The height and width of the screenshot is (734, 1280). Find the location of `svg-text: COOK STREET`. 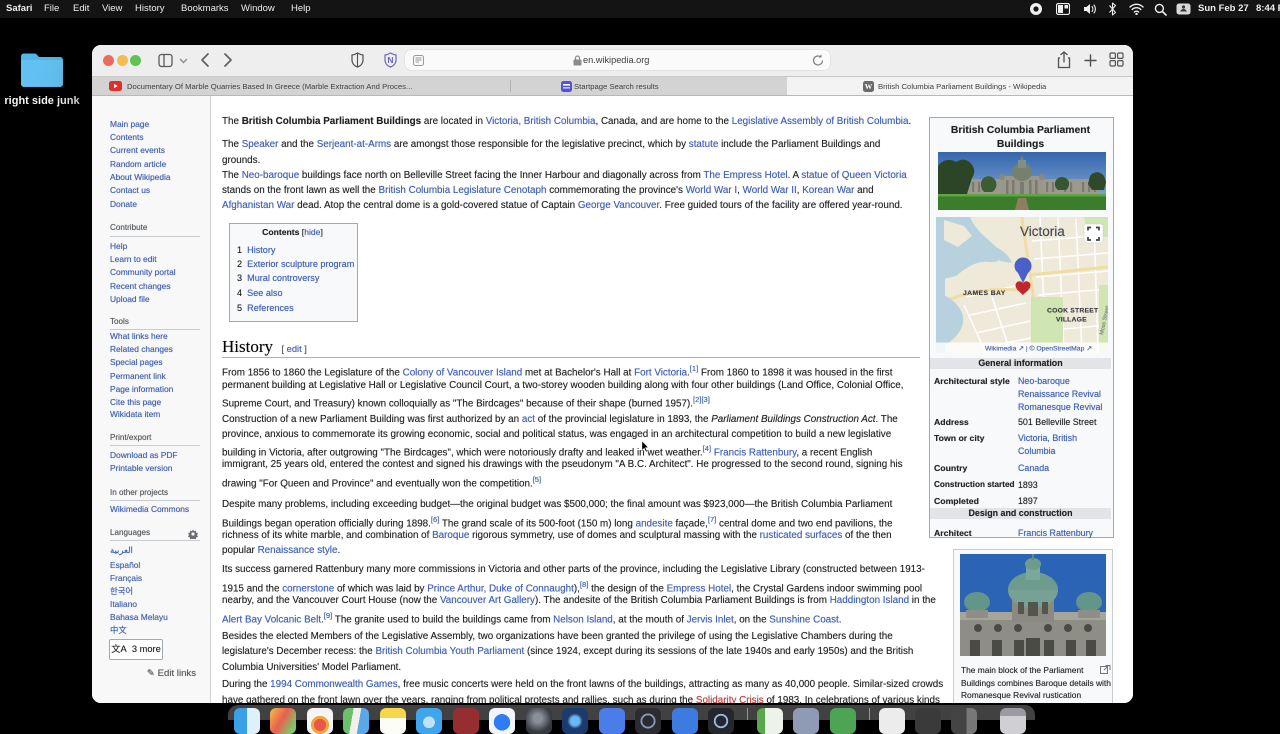

svg-text: COOK STREET is located at coordinates (1073, 311).